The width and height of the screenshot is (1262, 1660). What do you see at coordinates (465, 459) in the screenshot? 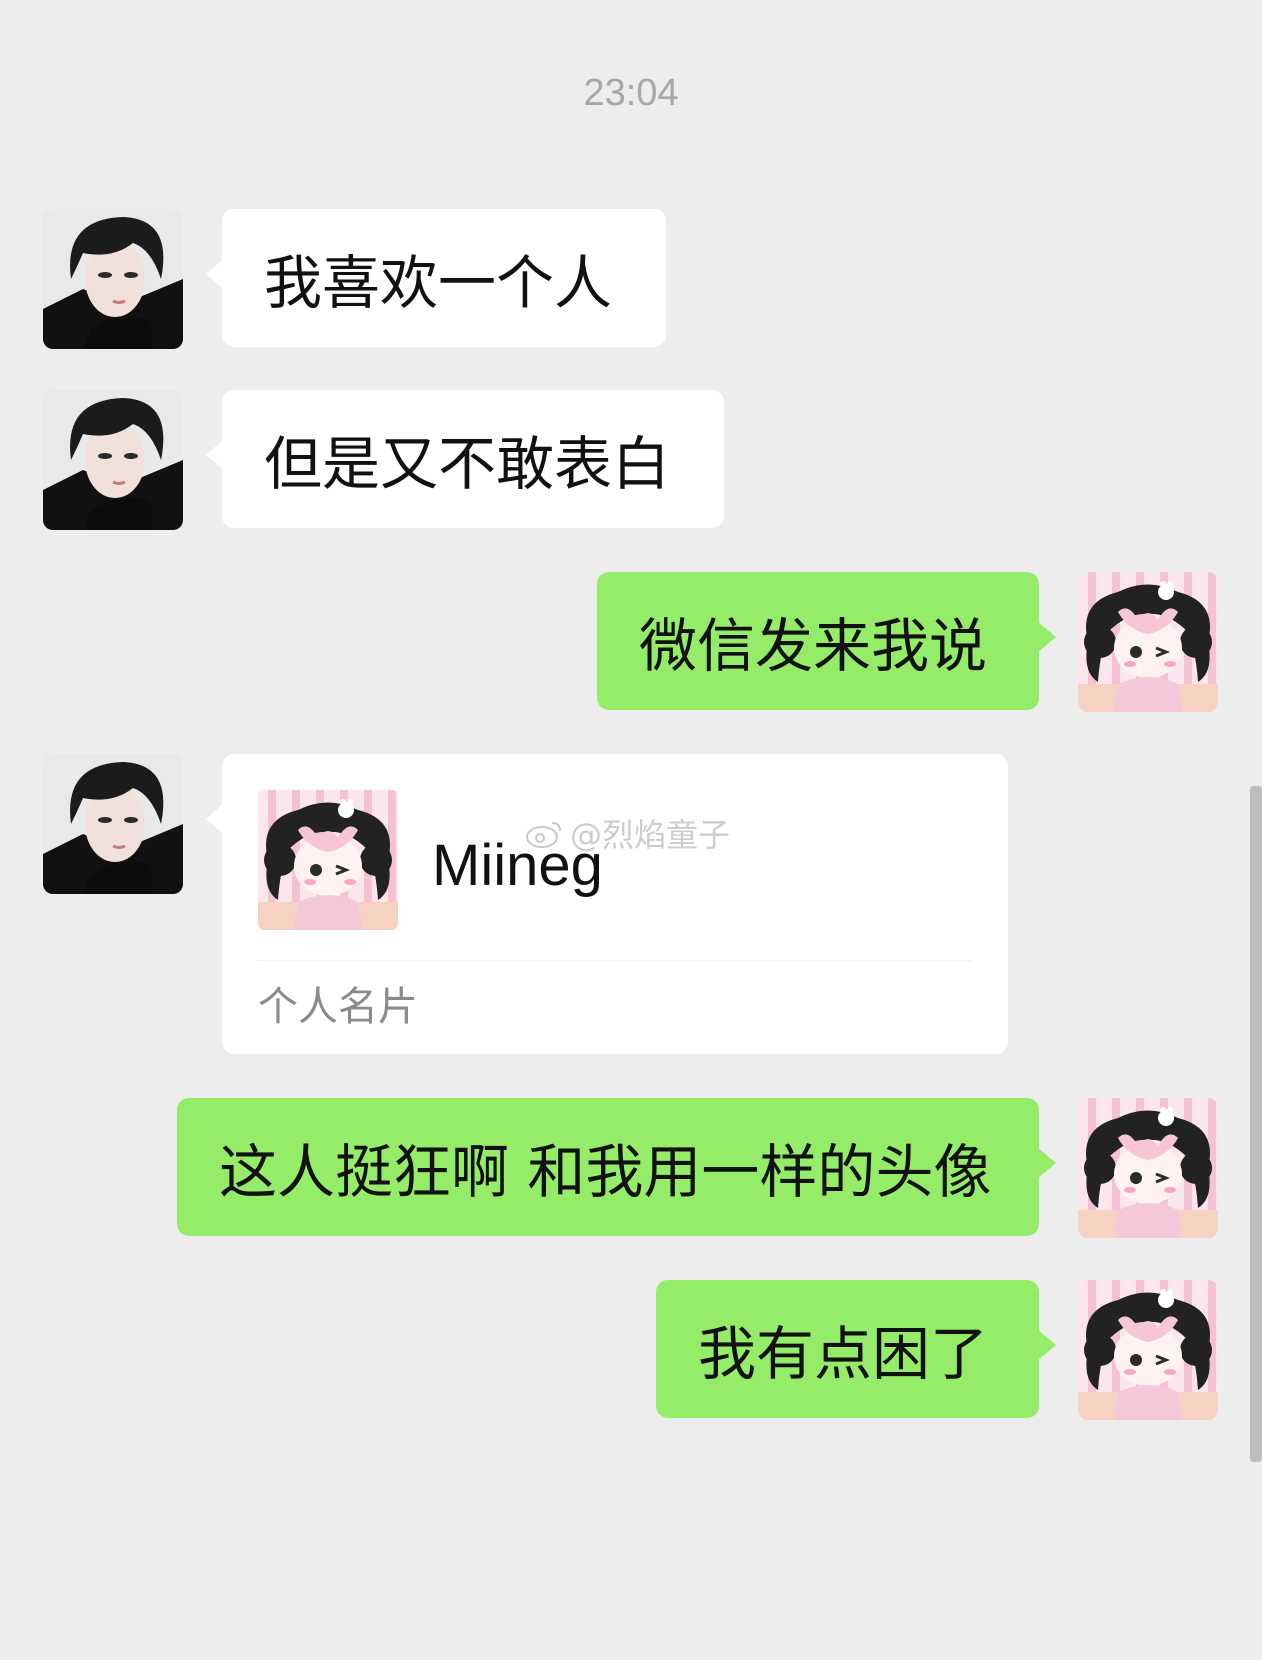
I see `message-bubble-incoming: 但是又不敢表白` at bounding box center [465, 459].